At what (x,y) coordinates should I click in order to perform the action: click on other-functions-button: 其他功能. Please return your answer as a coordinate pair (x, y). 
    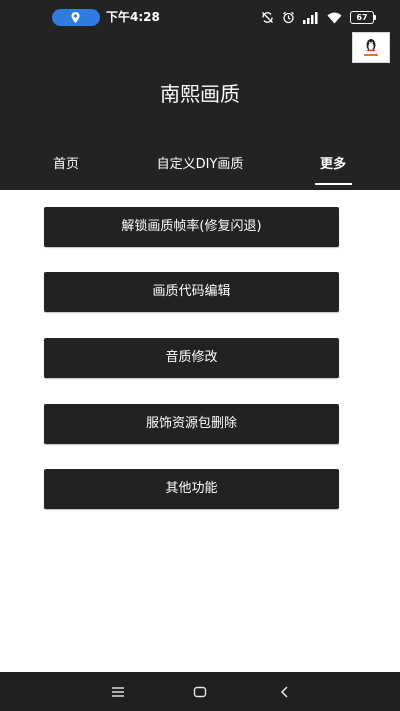
    Looking at the image, I should click on (191, 489).